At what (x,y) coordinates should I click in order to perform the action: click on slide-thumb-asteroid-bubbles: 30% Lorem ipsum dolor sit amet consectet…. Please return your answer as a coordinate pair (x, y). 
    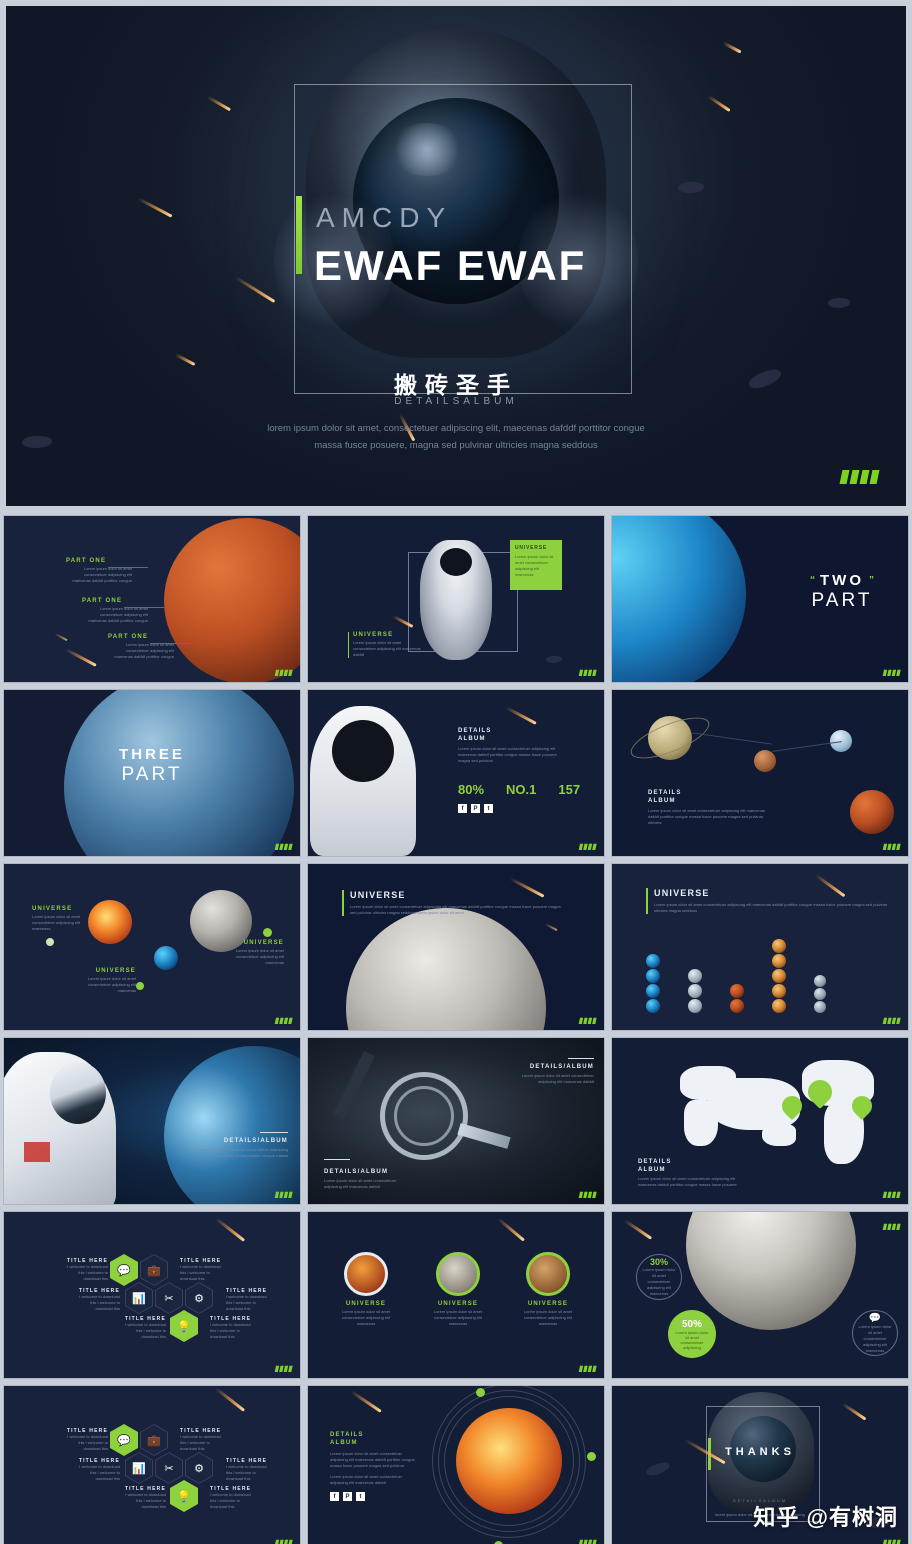
    Looking at the image, I should click on (760, 1295).